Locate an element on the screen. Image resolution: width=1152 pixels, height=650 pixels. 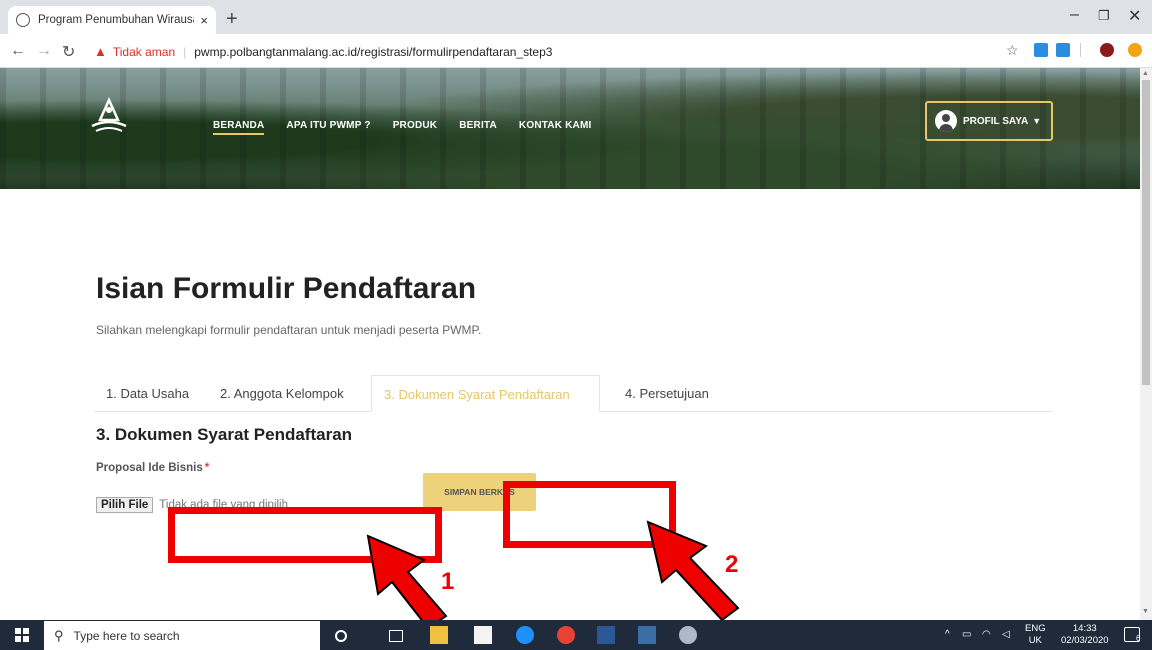
forward-icon: → is located at coordinates (44, 51).